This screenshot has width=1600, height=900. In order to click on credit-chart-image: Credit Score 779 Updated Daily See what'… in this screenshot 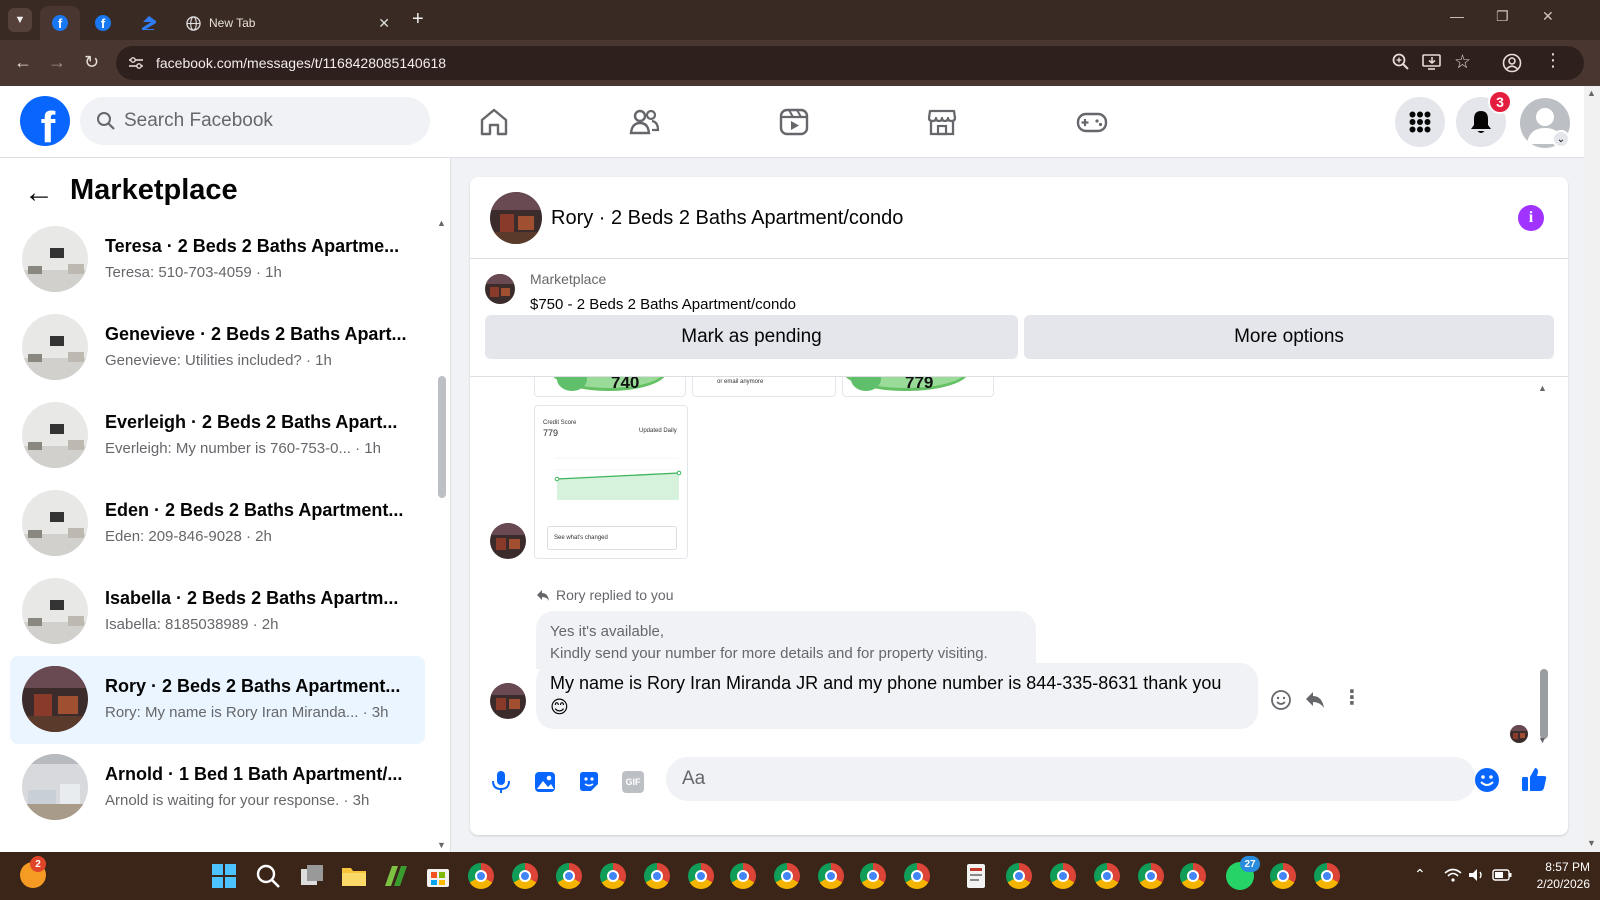, I will do `click(611, 482)`.